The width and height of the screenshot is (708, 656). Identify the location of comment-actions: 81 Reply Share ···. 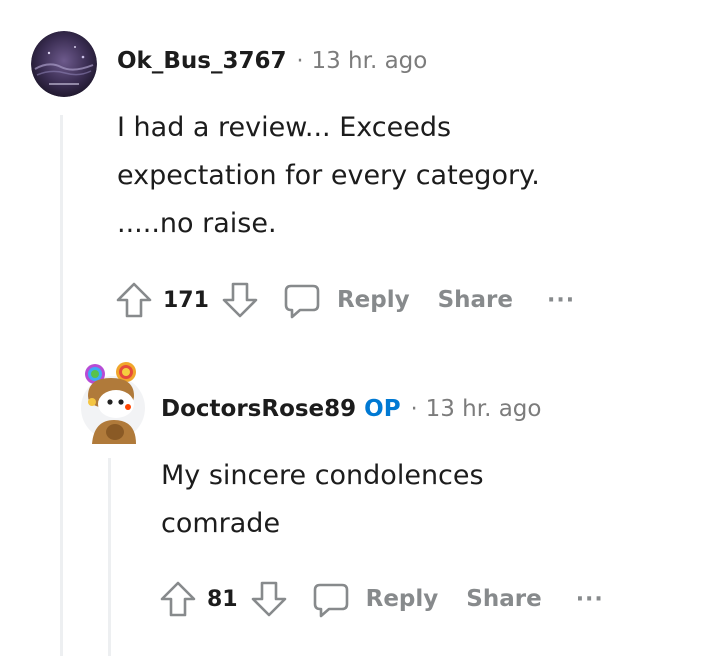
(380, 599).